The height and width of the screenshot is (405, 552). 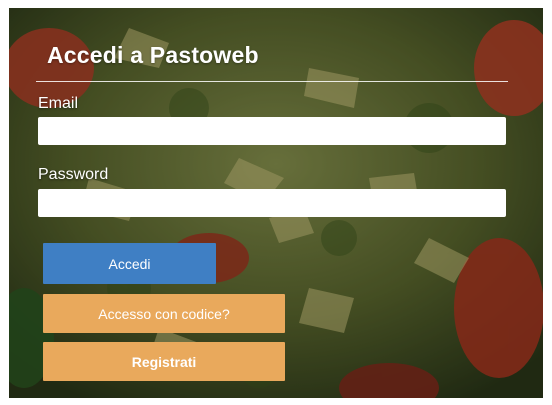 What do you see at coordinates (73, 174) in the screenshot?
I see `password-label: Password` at bounding box center [73, 174].